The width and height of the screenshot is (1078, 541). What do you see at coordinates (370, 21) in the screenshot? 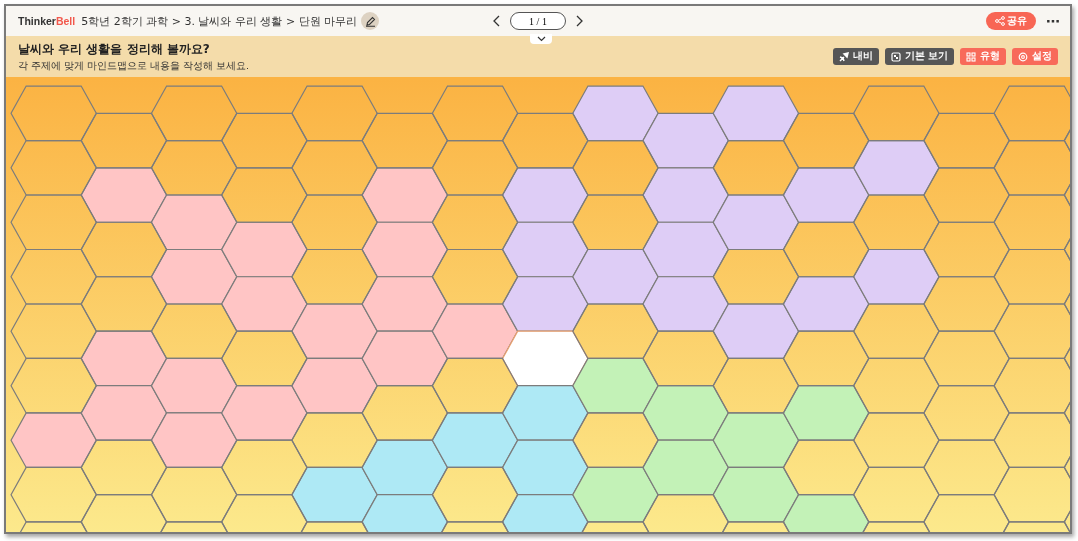
I see `edit-button` at bounding box center [370, 21].